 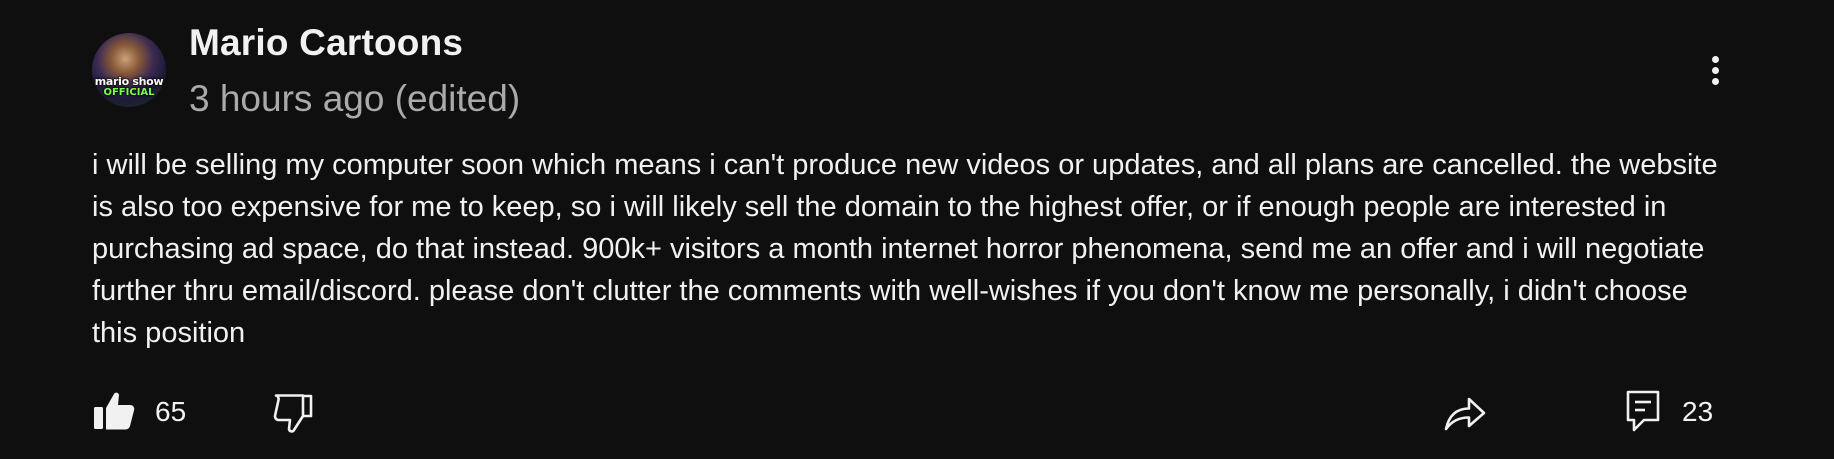 I want to click on more-options-button, so click(x=1715, y=70).